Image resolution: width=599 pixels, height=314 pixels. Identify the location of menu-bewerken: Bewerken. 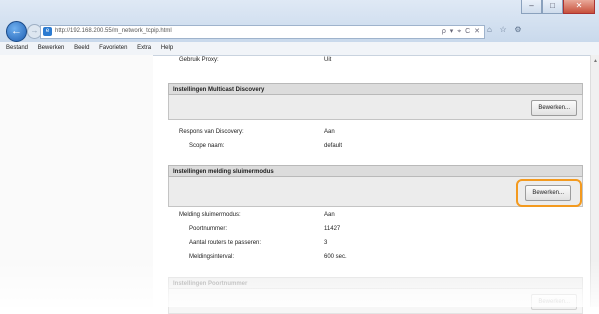
(51, 48).